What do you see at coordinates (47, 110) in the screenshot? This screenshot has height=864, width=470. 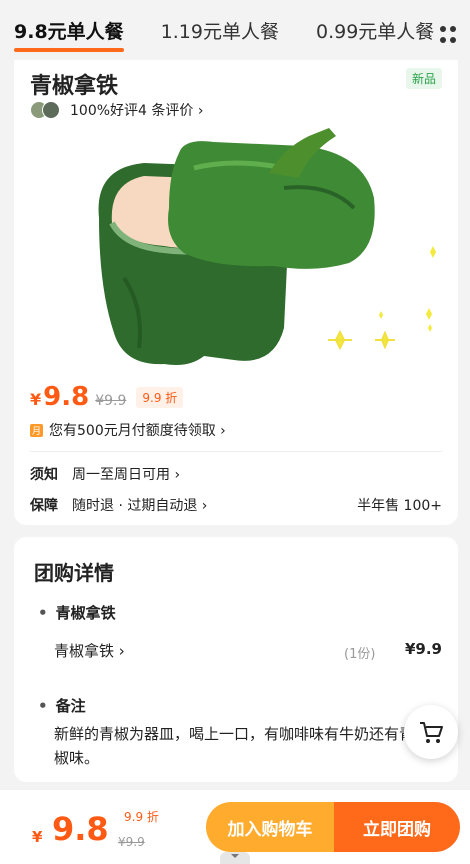 I see `reviewer-avatars` at bounding box center [47, 110].